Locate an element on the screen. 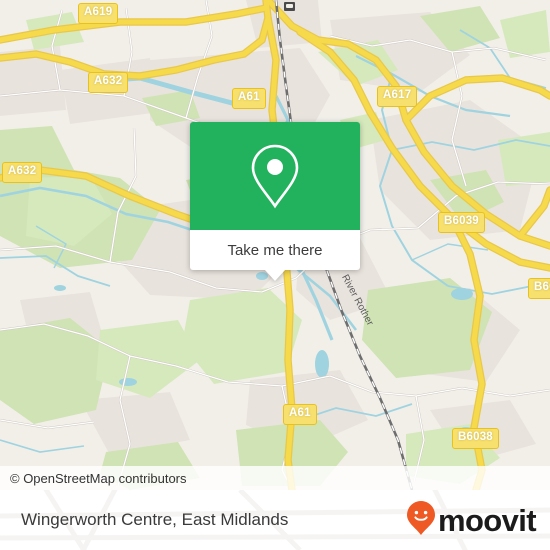 The height and width of the screenshot is (550, 550). moovit-wordmark: moovit is located at coordinates (487, 520).